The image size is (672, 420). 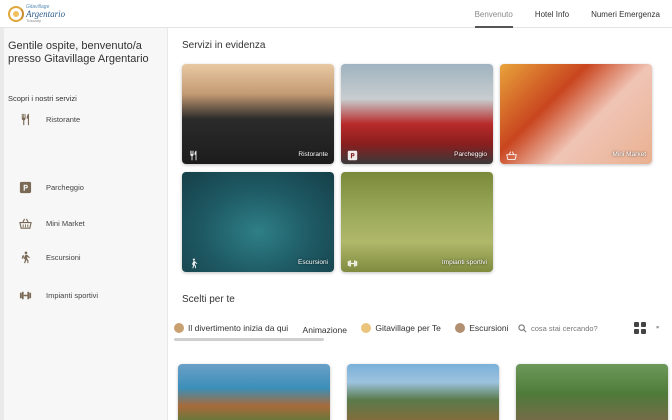 What do you see at coordinates (576, 114) in the screenshot?
I see `featured-tile-mini-market: Mini Market` at bounding box center [576, 114].